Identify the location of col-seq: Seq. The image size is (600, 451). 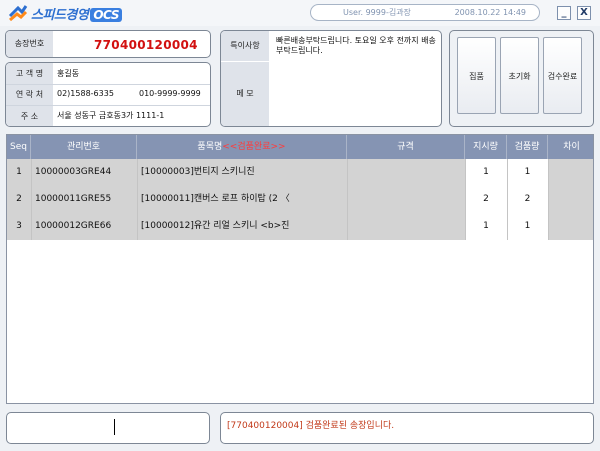
(19, 147).